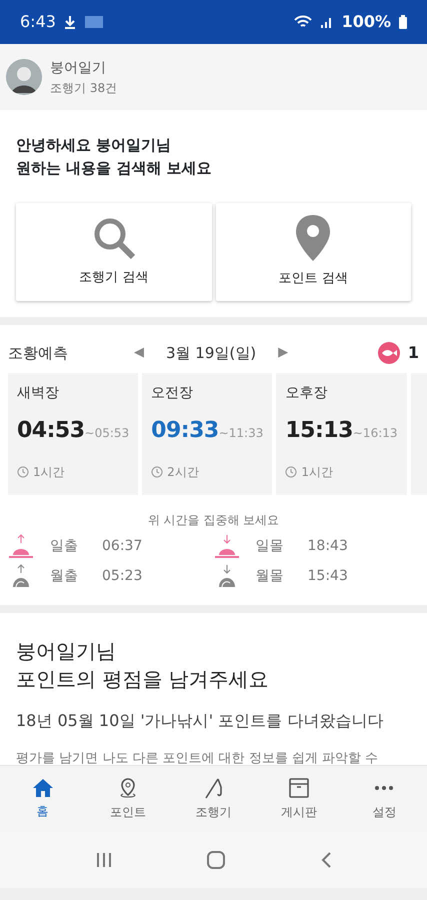 This screenshot has width=427, height=900. What do you see at coordinates (84, 88) in the screenshot?
I see `journal-count: 조행기 38건` at bounding box center [84, 88].